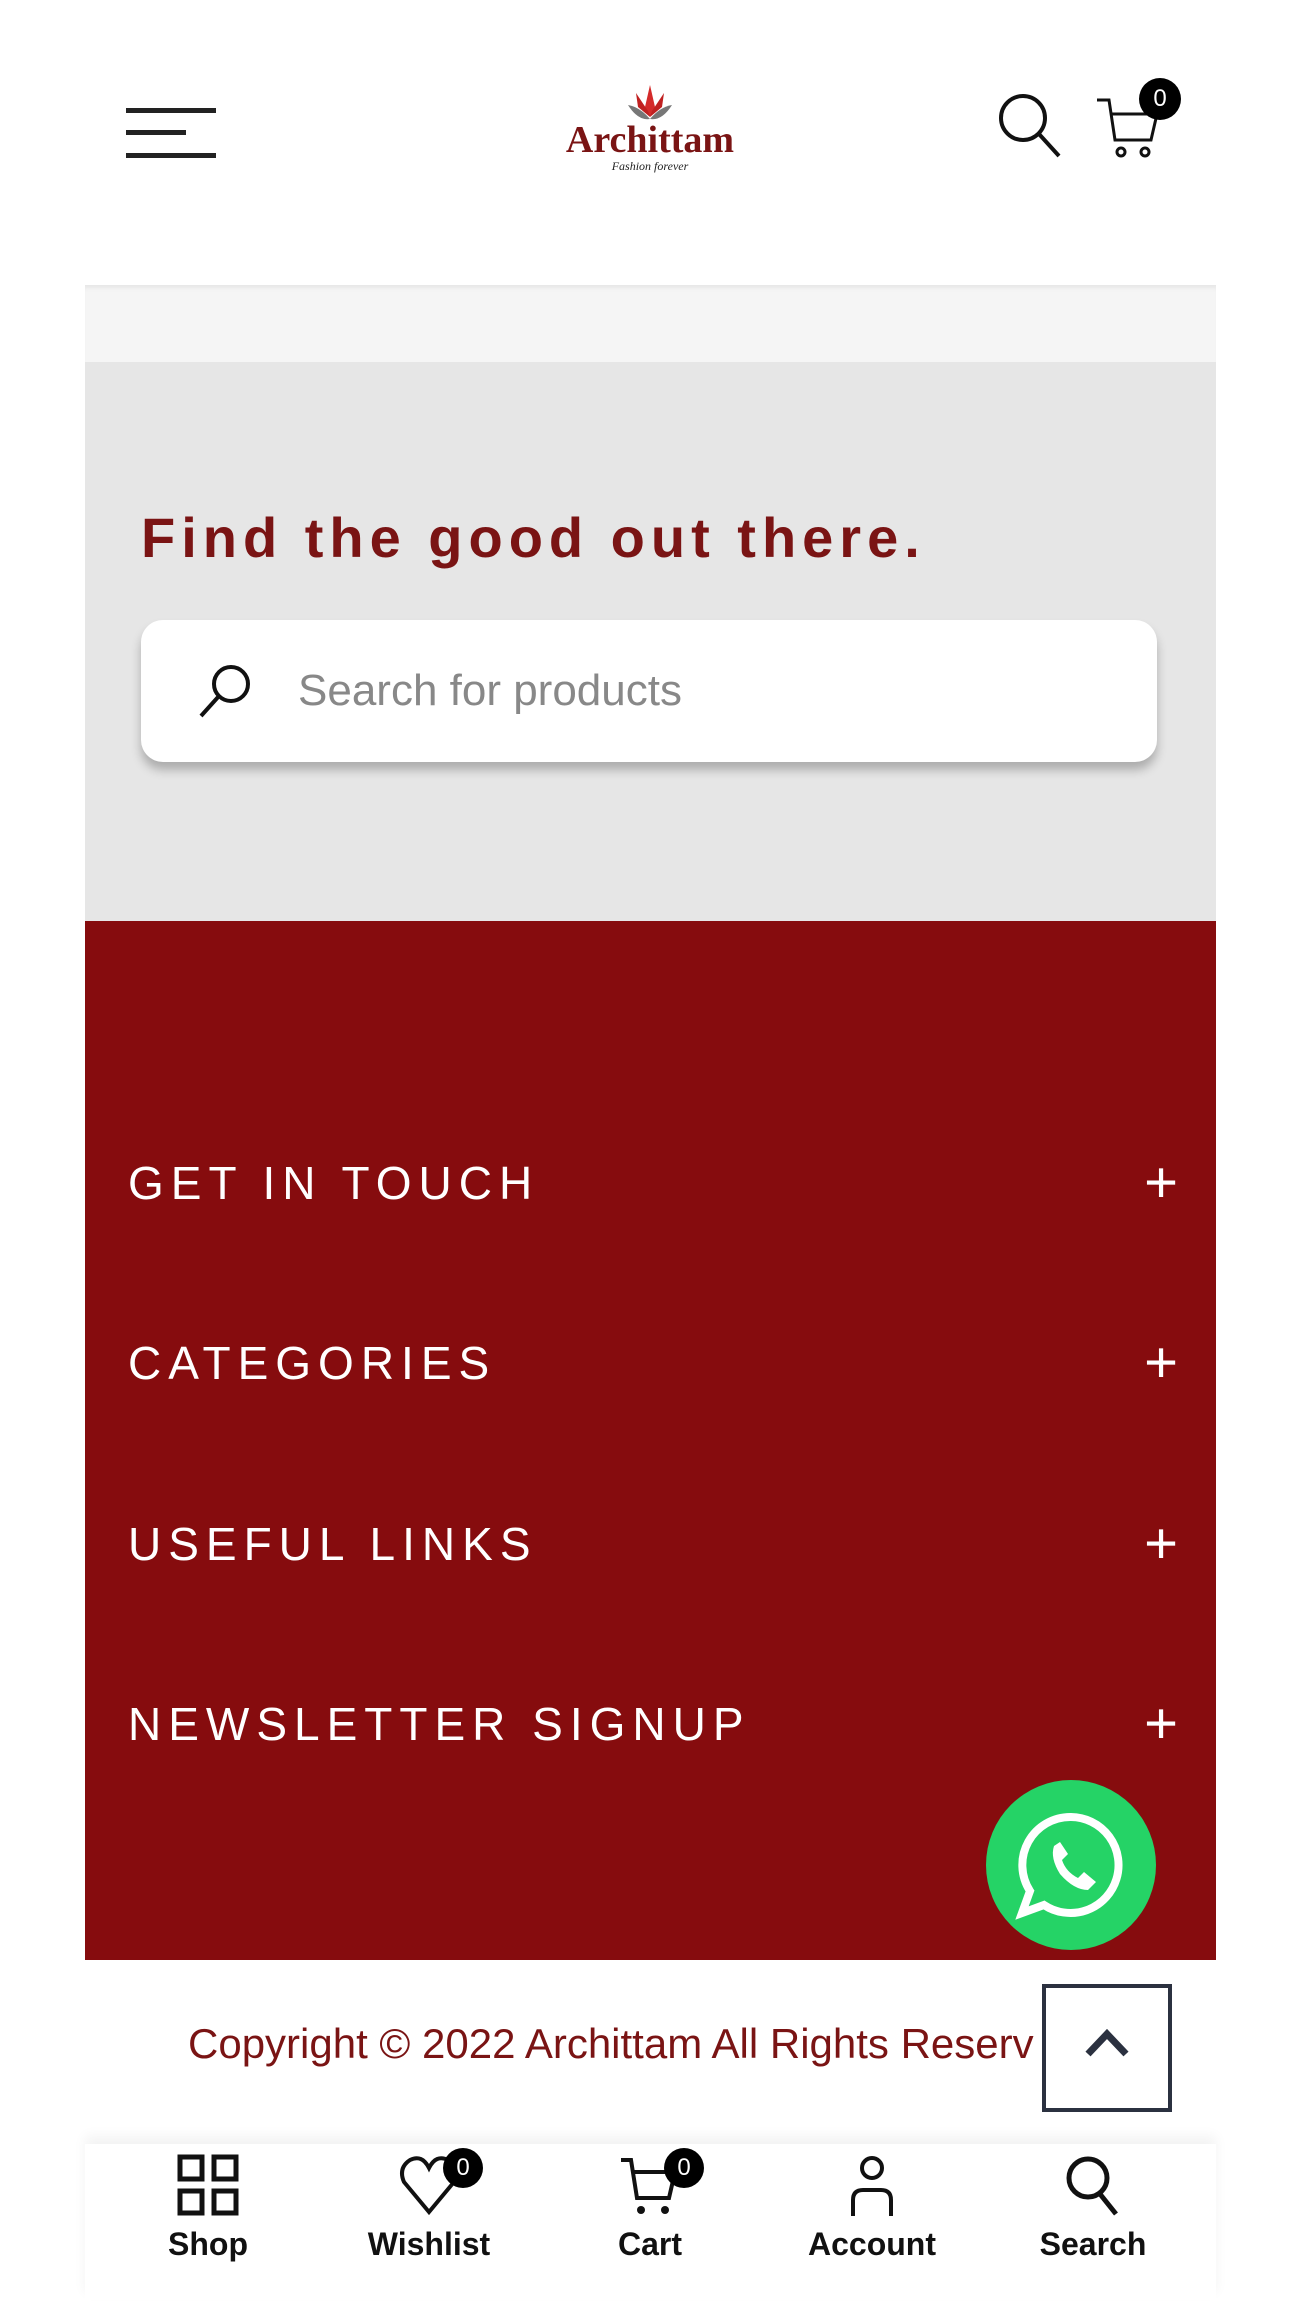  What do you see at coordinates (872, 2244) in the screenshot?
I see `nav-label: Account` at bounding box center [872, 2244].